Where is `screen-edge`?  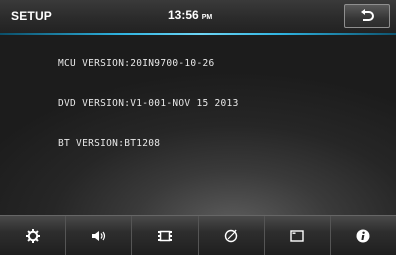 screen-edge is located at coordinates (399, 127).